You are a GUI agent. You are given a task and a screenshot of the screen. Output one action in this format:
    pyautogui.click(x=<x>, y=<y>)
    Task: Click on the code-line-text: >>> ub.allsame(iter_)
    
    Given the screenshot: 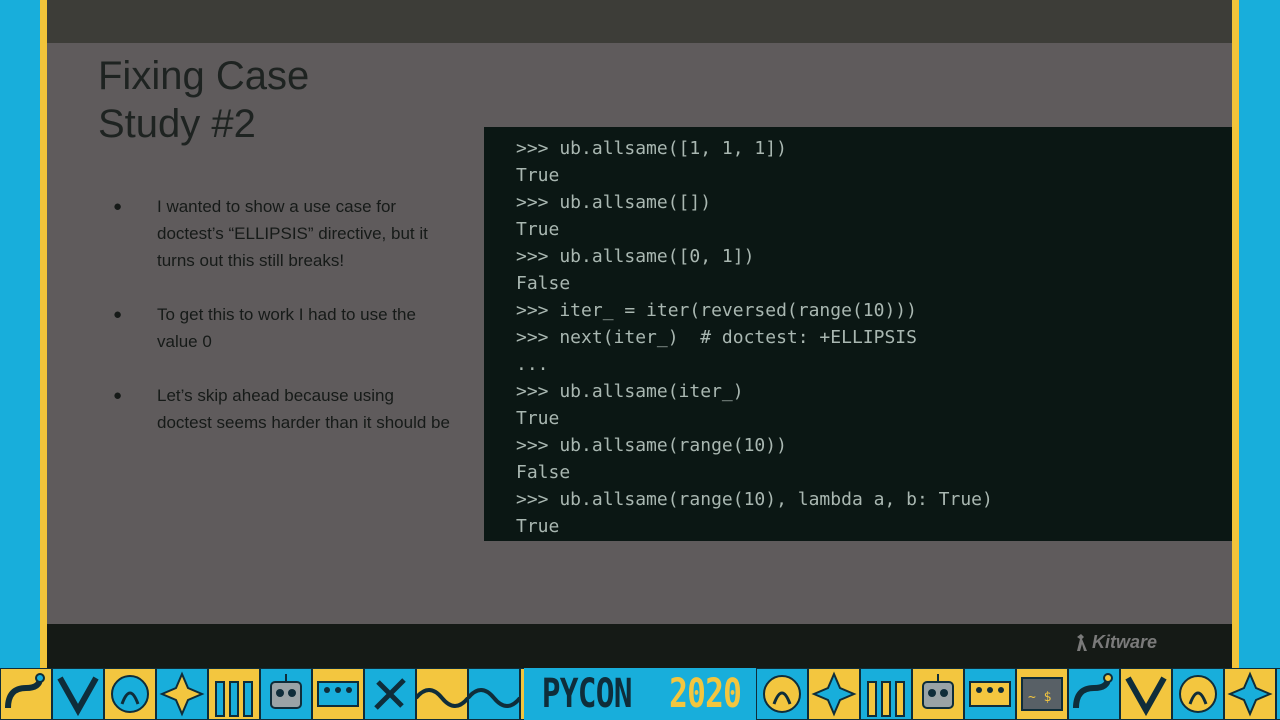 What is the action you would take?
    pyautogui.click(x=630, y=391)
    